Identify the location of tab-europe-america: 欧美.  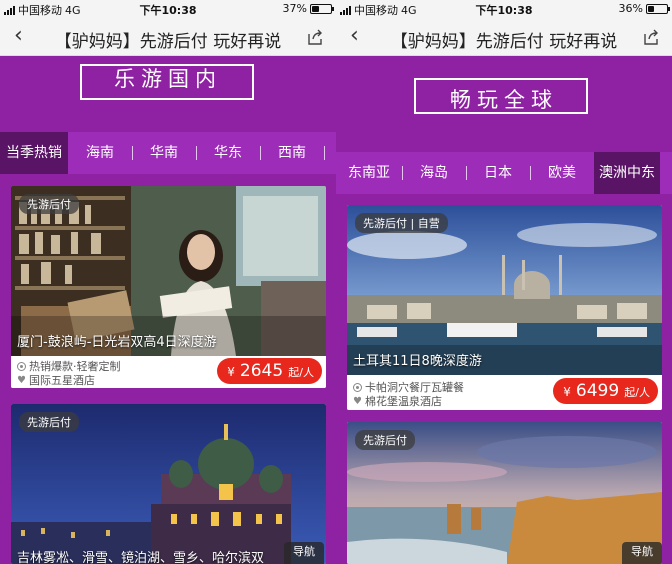
(562, 173).